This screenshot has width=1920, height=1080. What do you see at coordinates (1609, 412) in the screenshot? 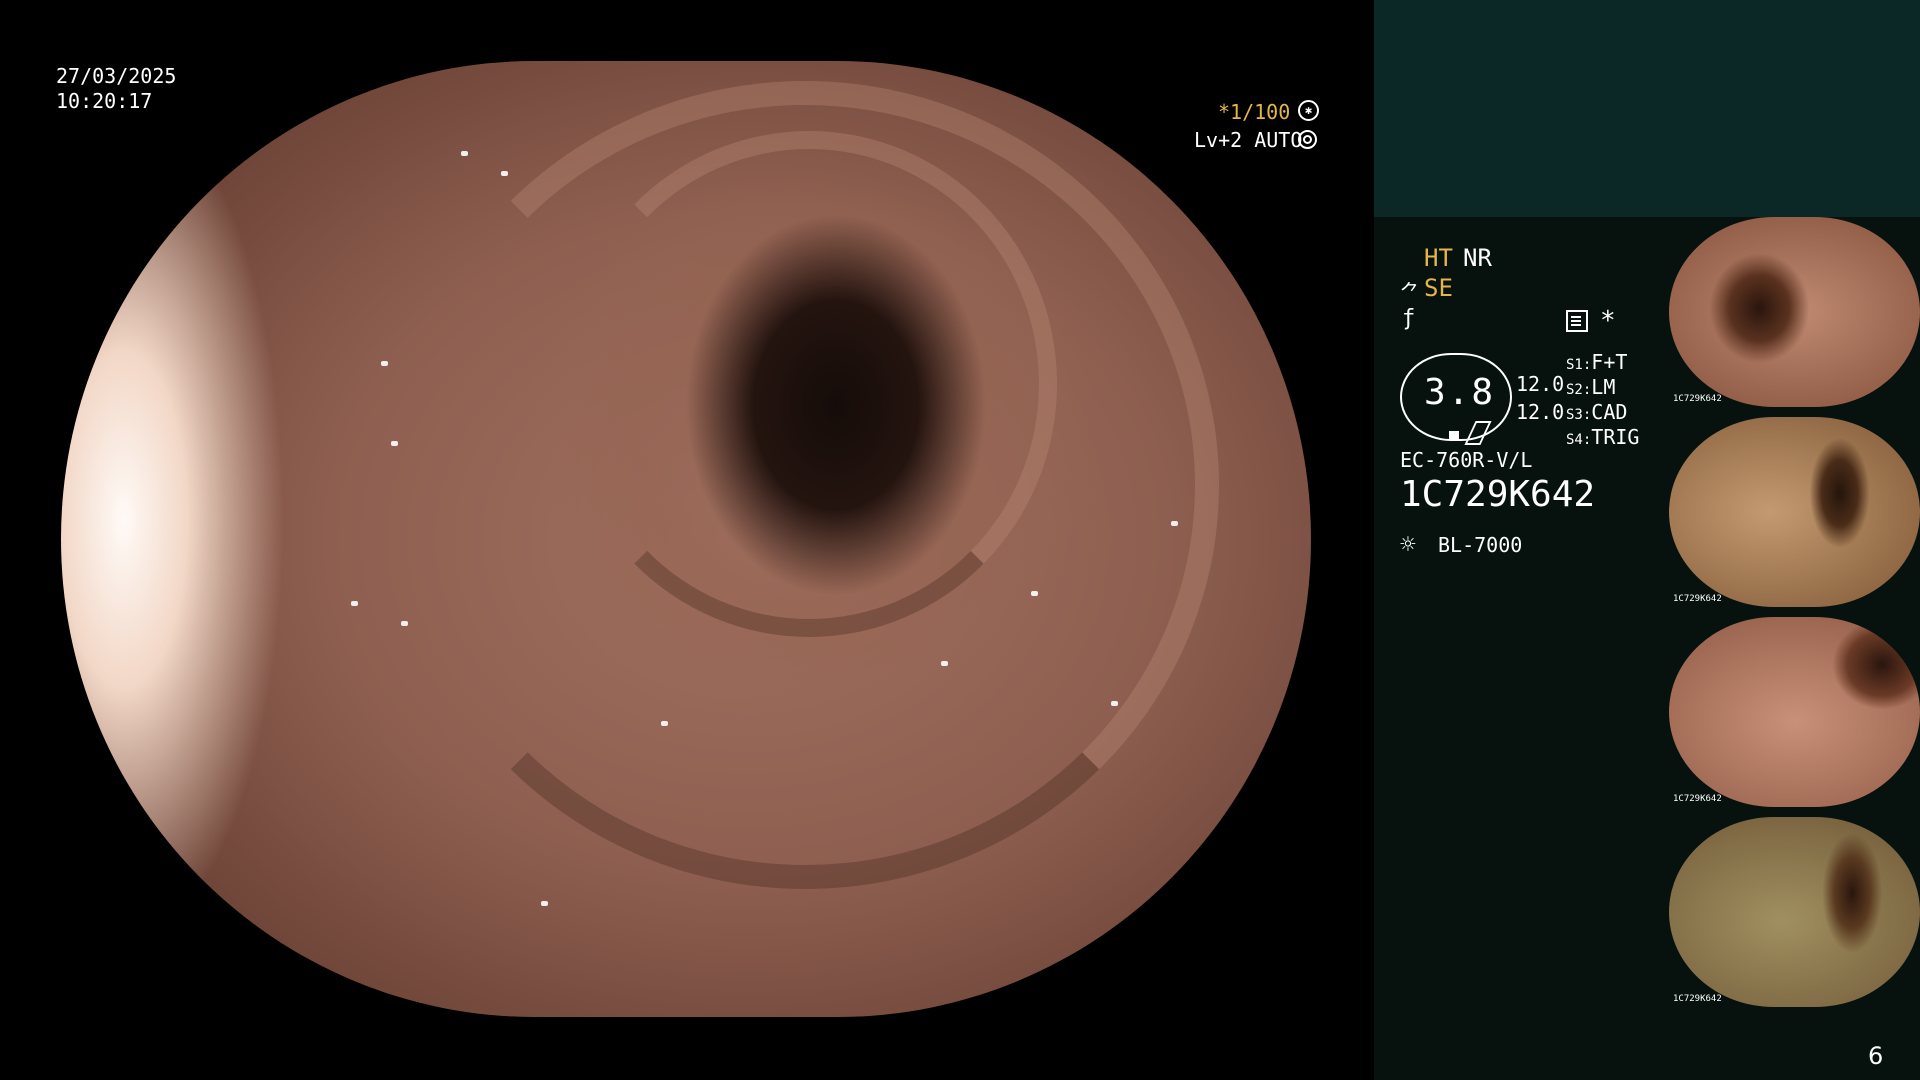
I see `setting-value: CAD` at bounding box center [1609, 412].